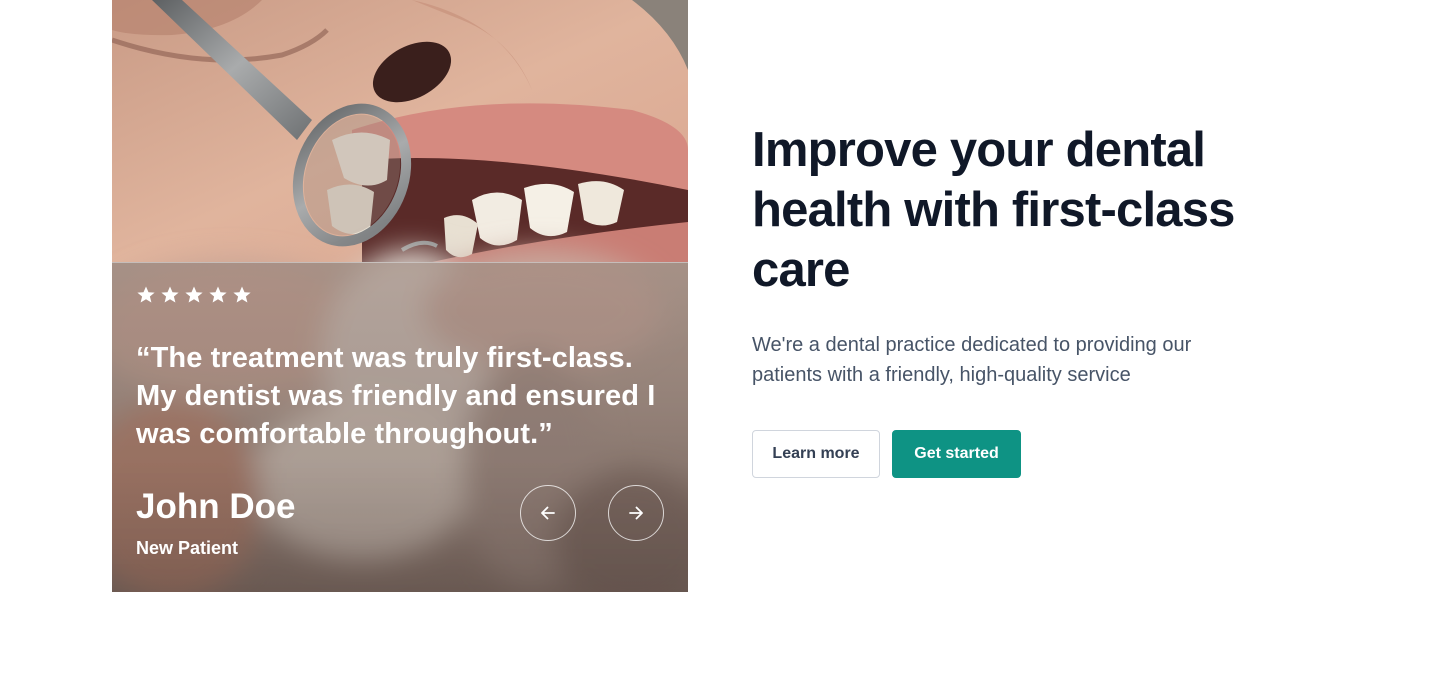 Image resolution: width=1440 pixels, height=688 pixels. I want to click on next-testimonial-button, so click(636, 513).